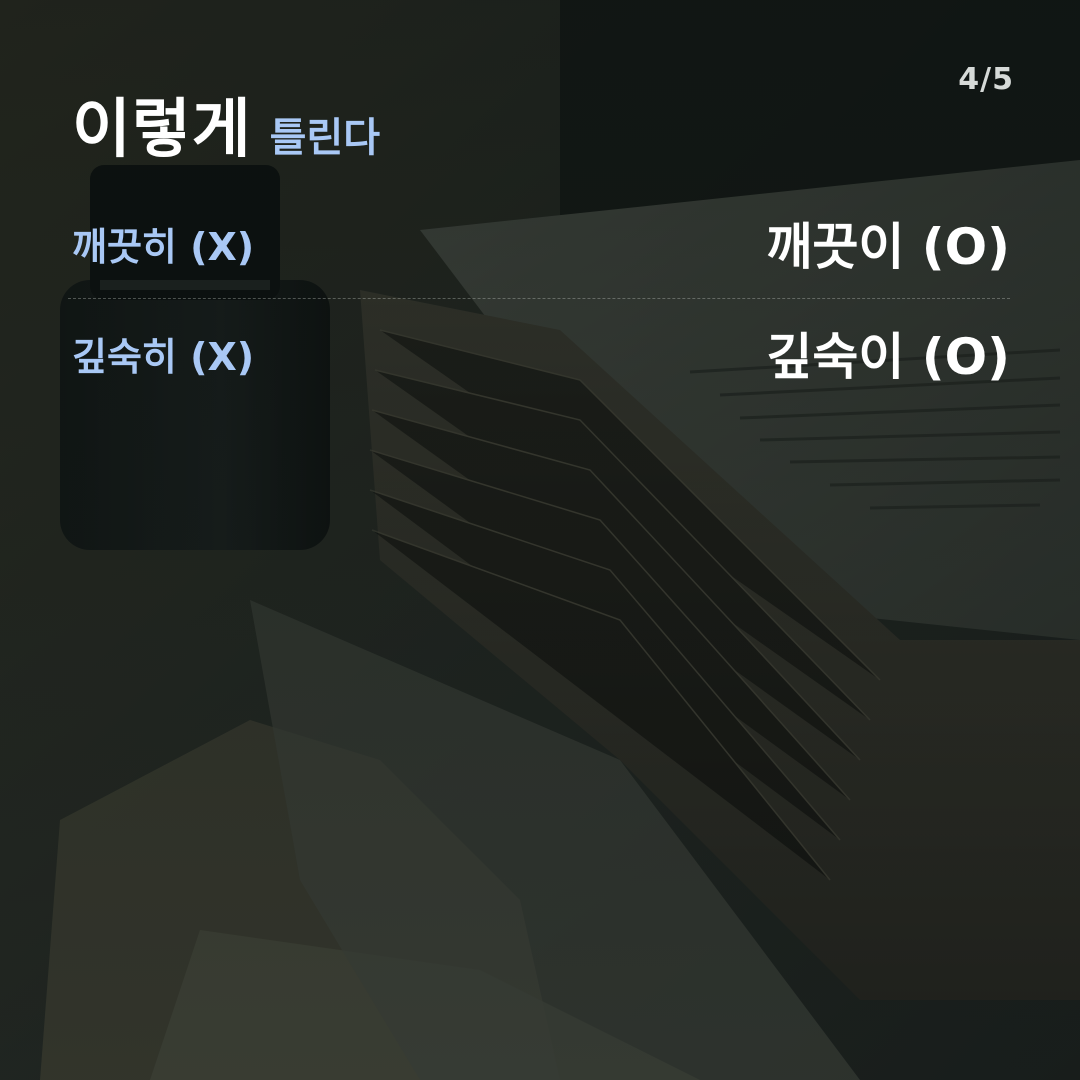 This screenshot has width=1080, height=1080. What do you see at coordinates (325, 138) in the screenshot?
I see `title-sub: 틀린다` at bounding box center [325, 138].